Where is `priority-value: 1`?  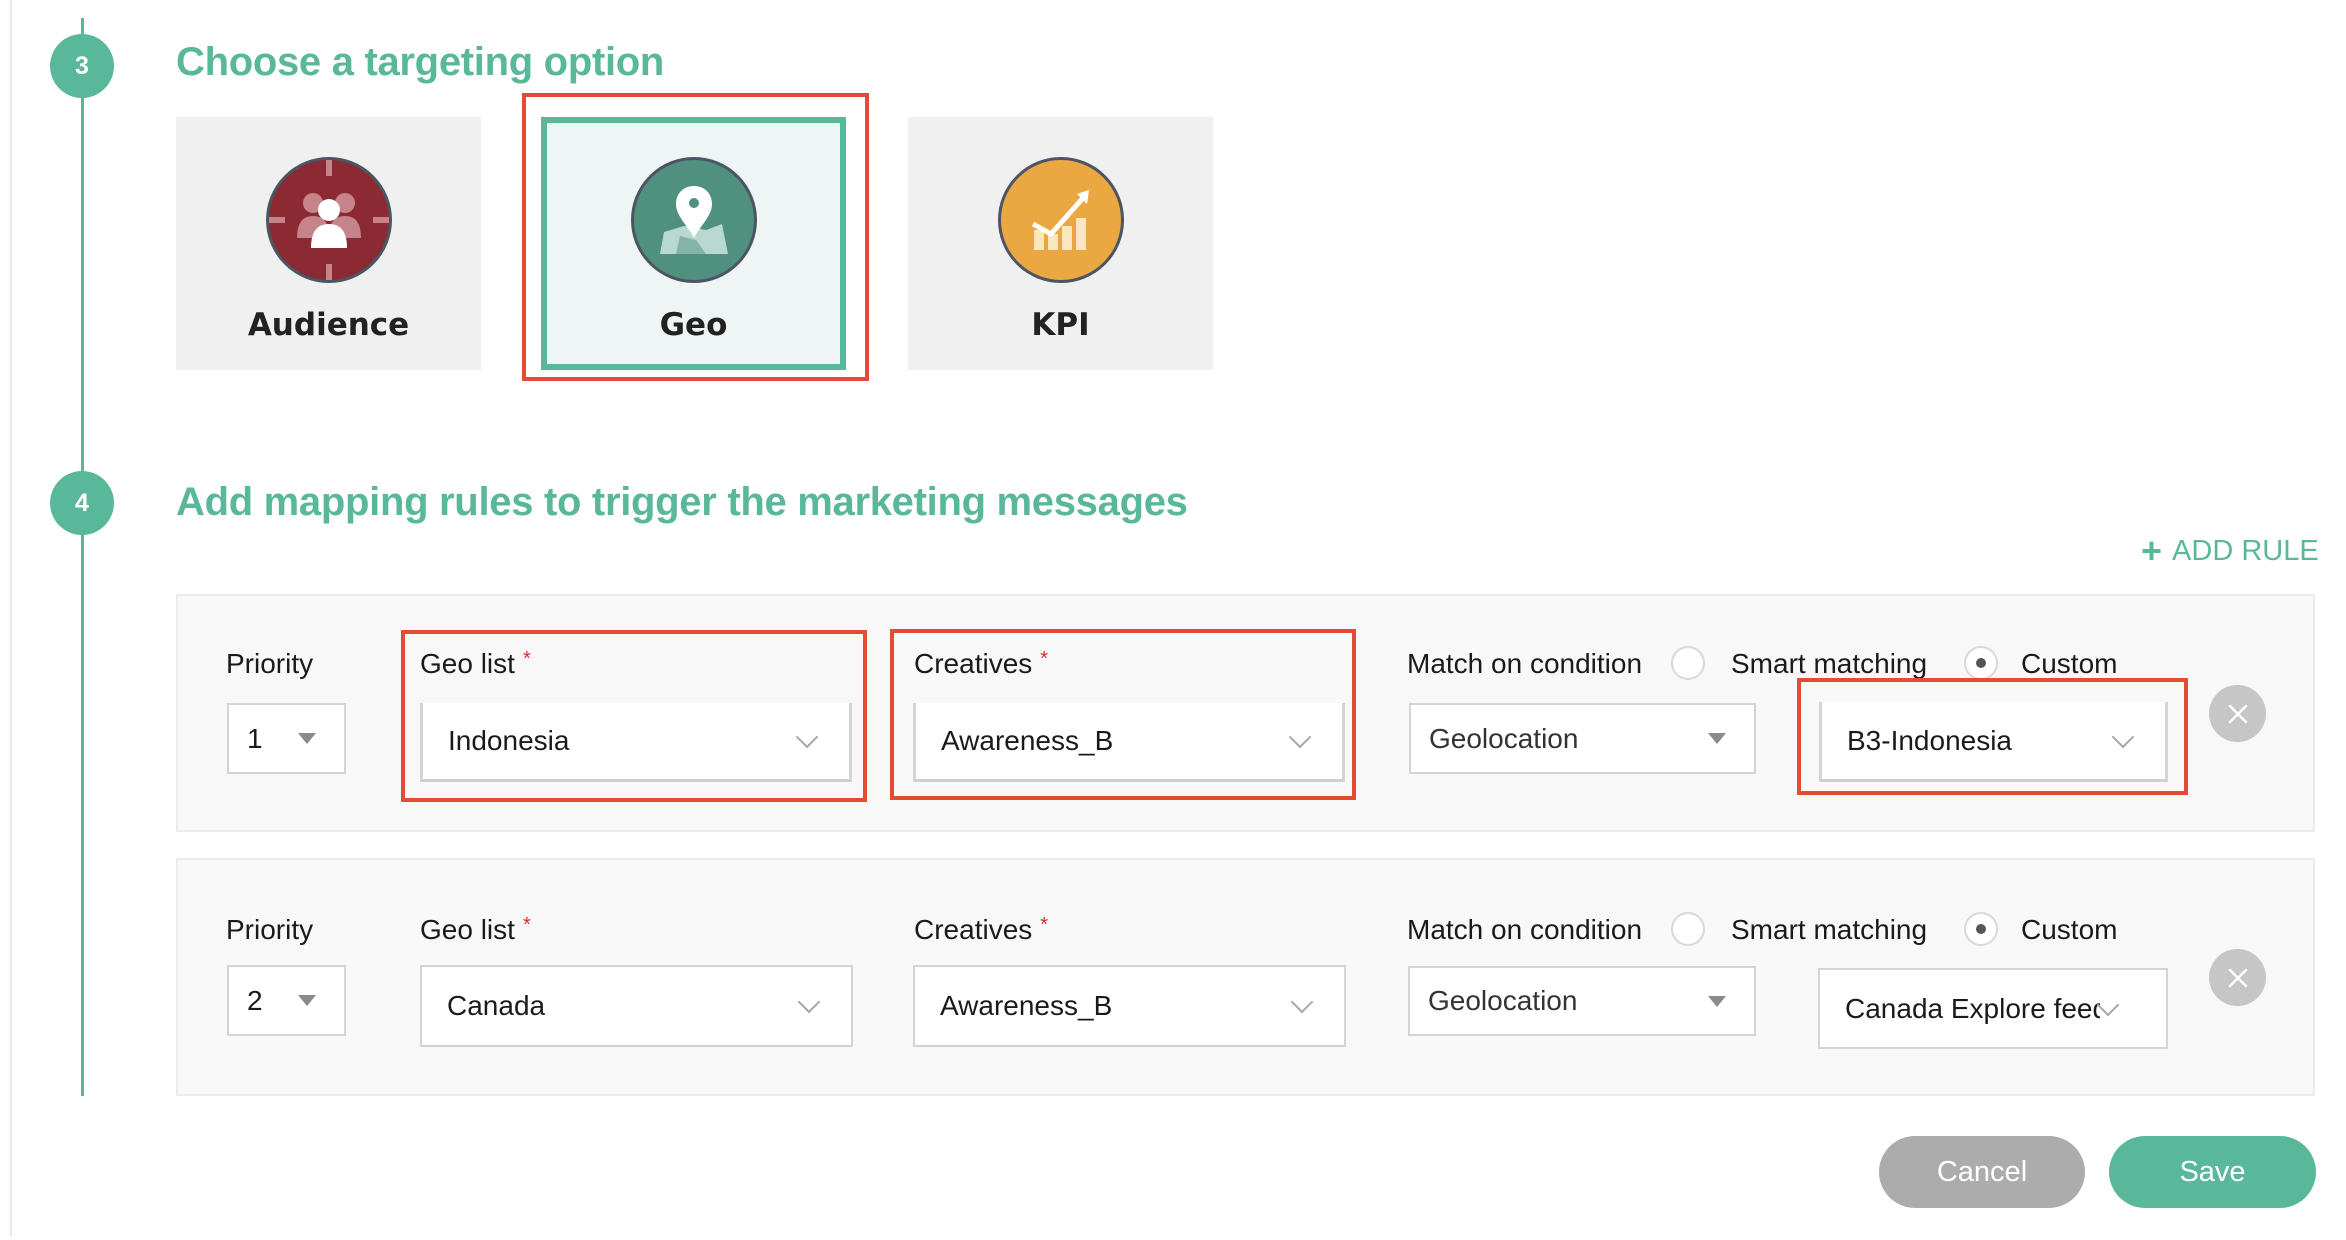
priority-value: 1 is located at coordinates (255, 738).